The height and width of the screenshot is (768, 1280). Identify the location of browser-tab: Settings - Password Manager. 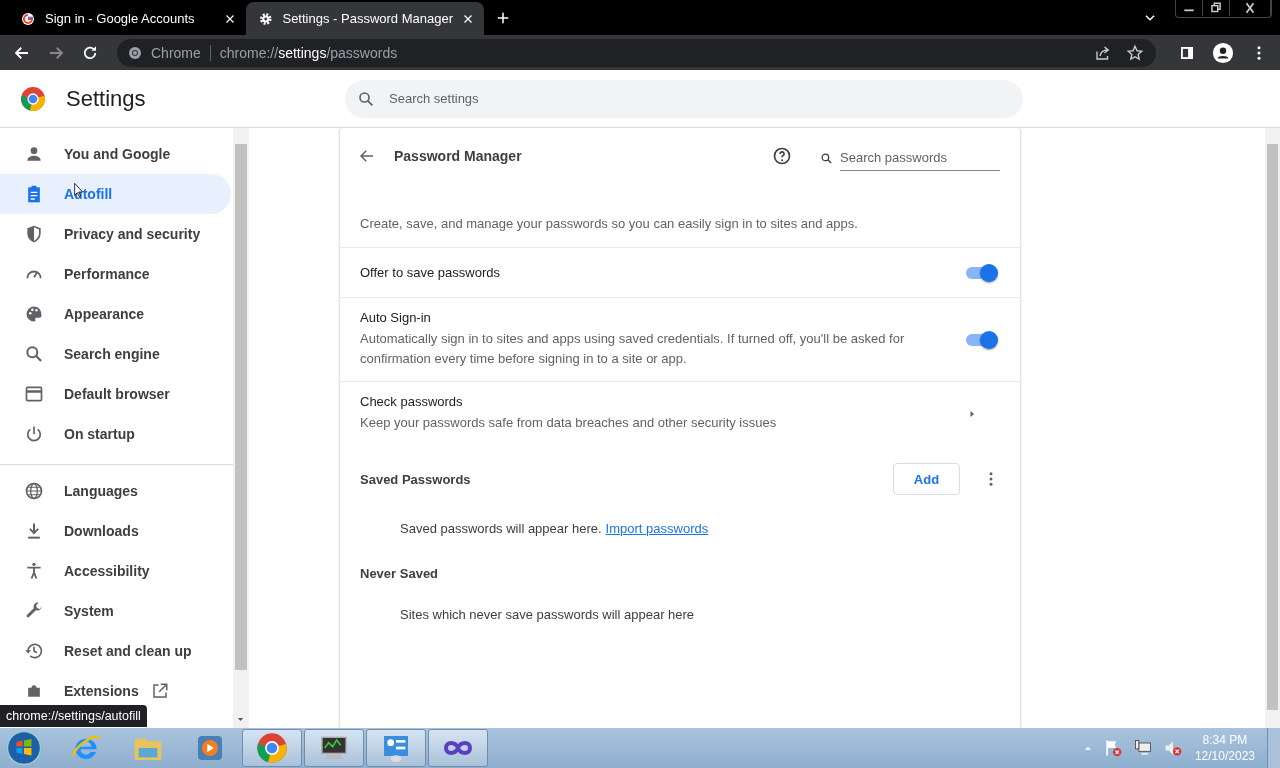
(365, 18).